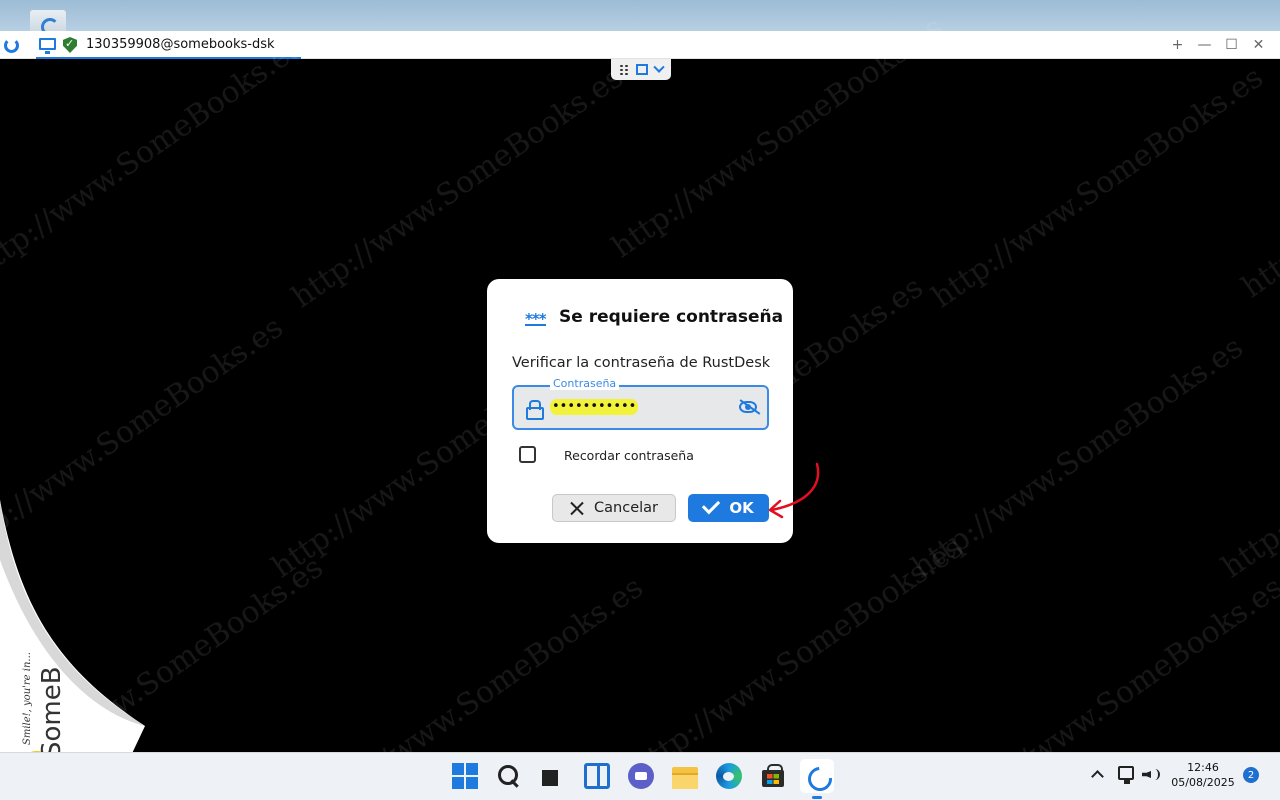 The image size is (1280, 800). I want to click on remember-password-label: Recordar contraseña, so click(629, 455).